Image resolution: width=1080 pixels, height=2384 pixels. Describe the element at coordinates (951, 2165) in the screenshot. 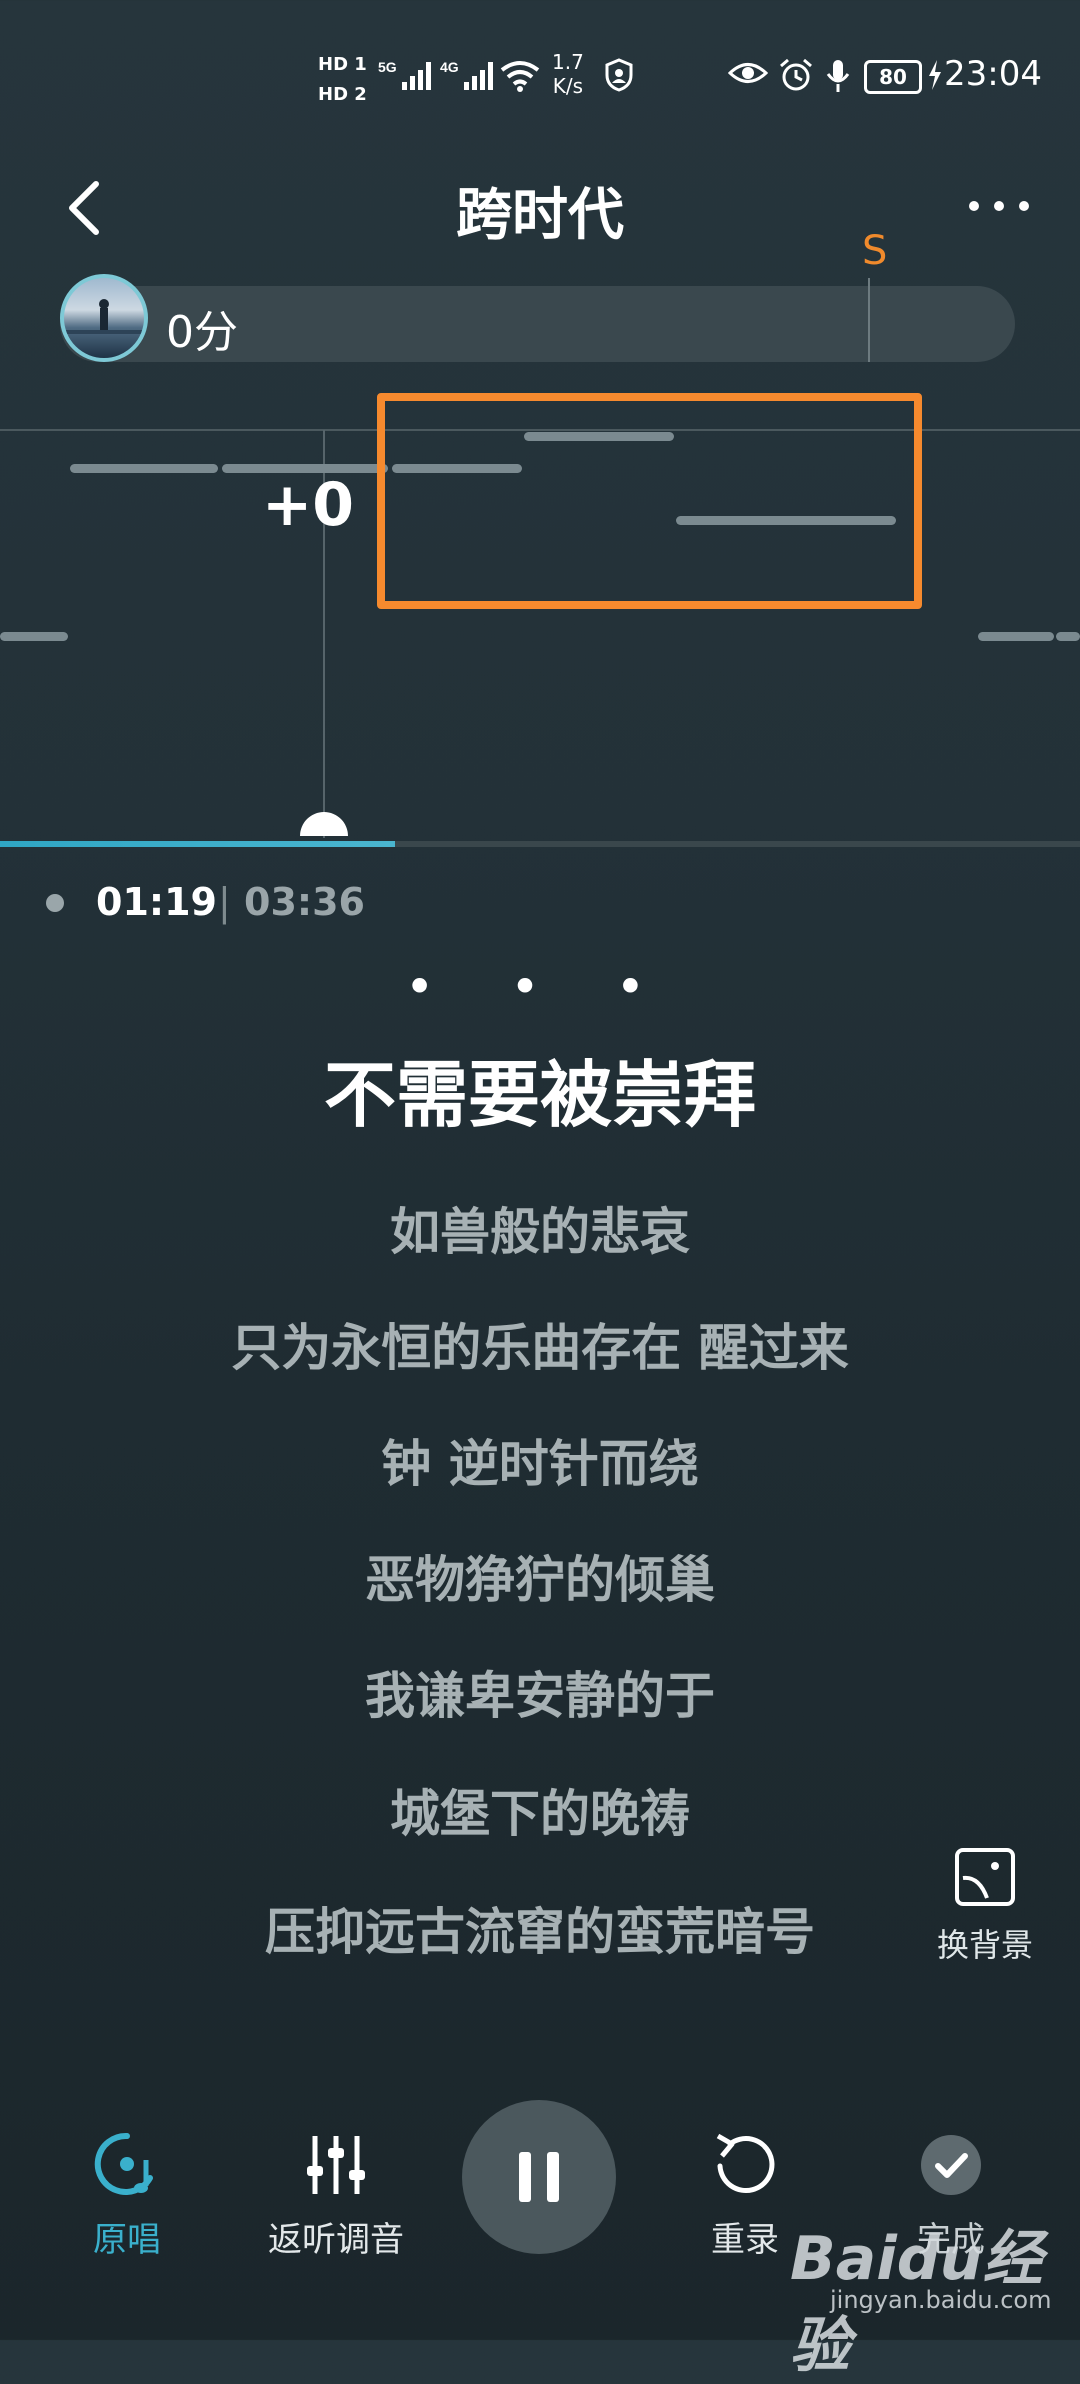

I see `check-circle-icon` at that location.